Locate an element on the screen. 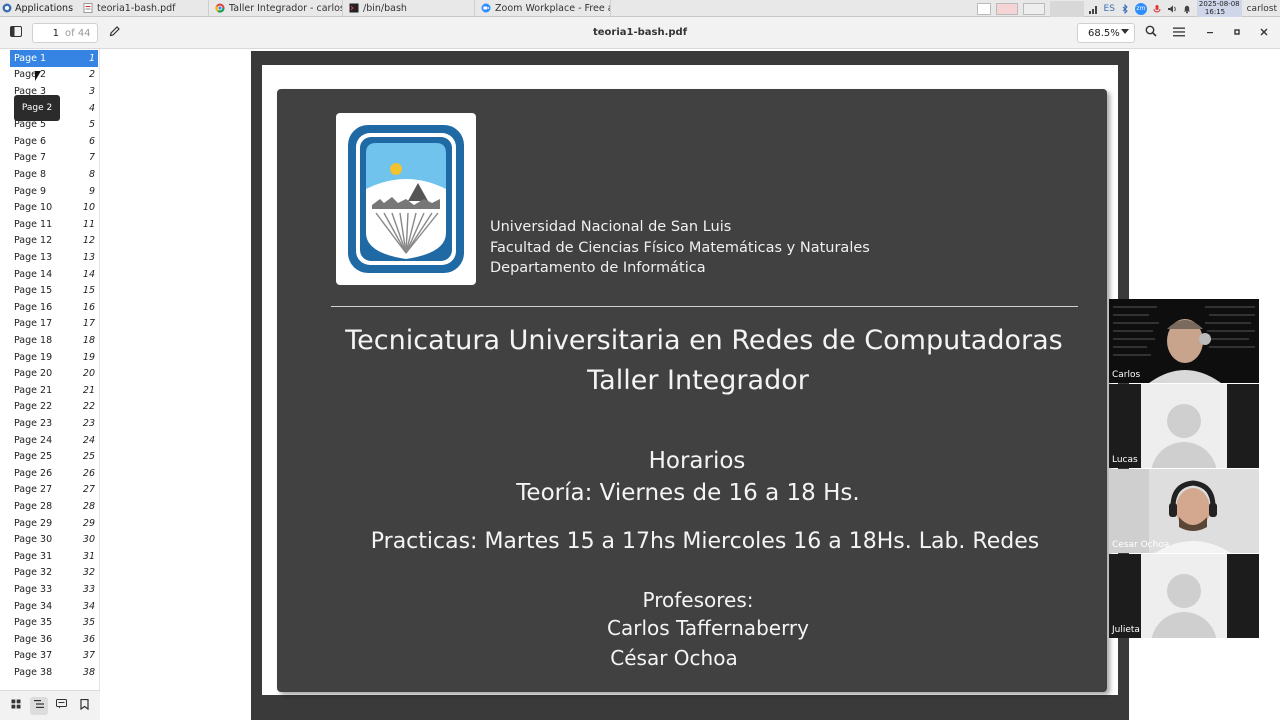 The height and width of the screenshot is (720, 1280). outline-item-label: Page 34 is located at coordinates (33, 606).